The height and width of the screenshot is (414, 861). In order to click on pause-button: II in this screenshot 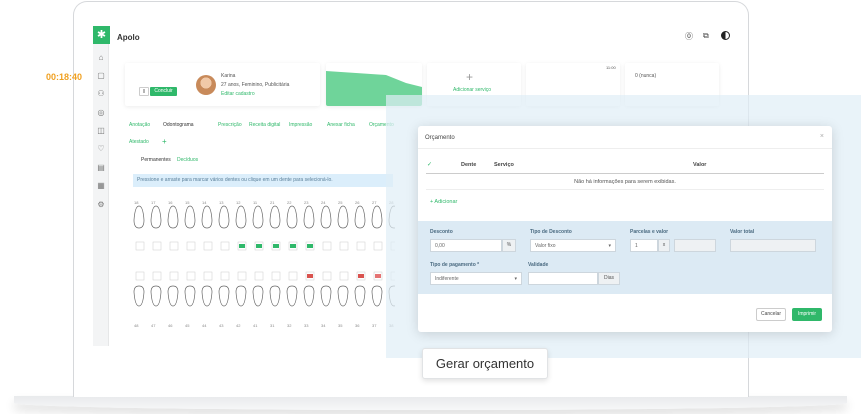, I will do `click(144, 91)`.